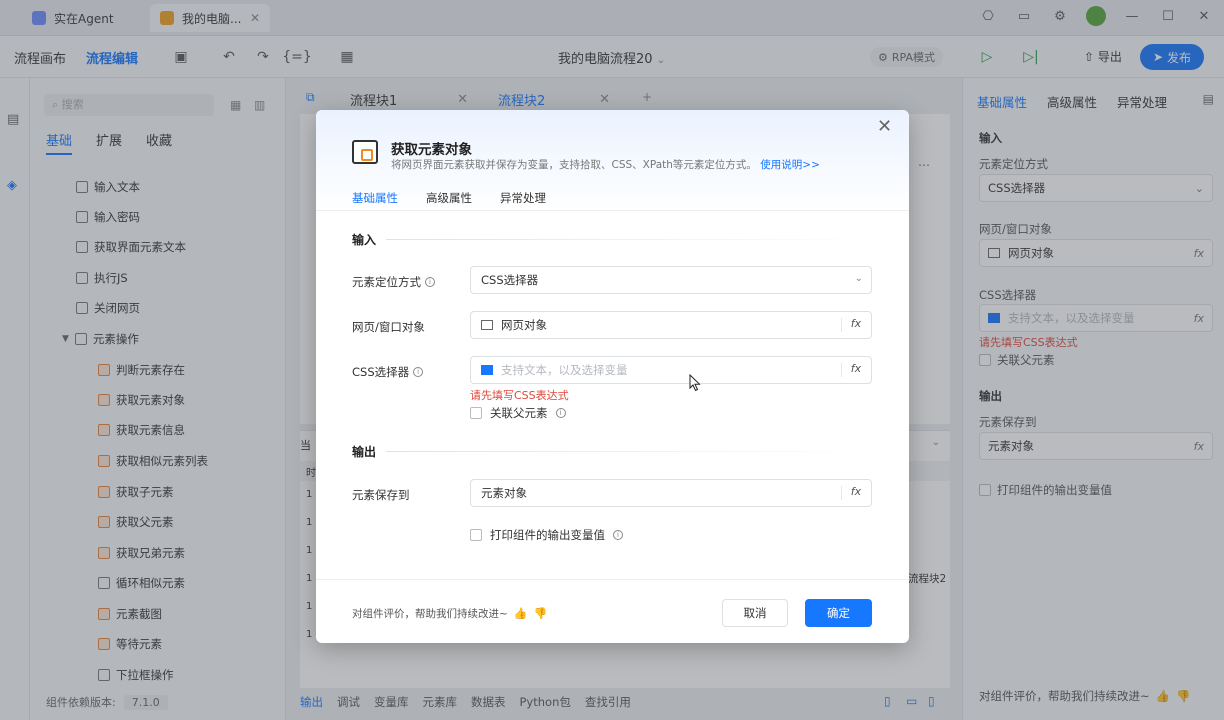 The height and width of the screenshot is (720, 1224). Describe the element at coordinates (388, 372) in the screenshot. I see `css-label: CSS选择器 i` at that location.